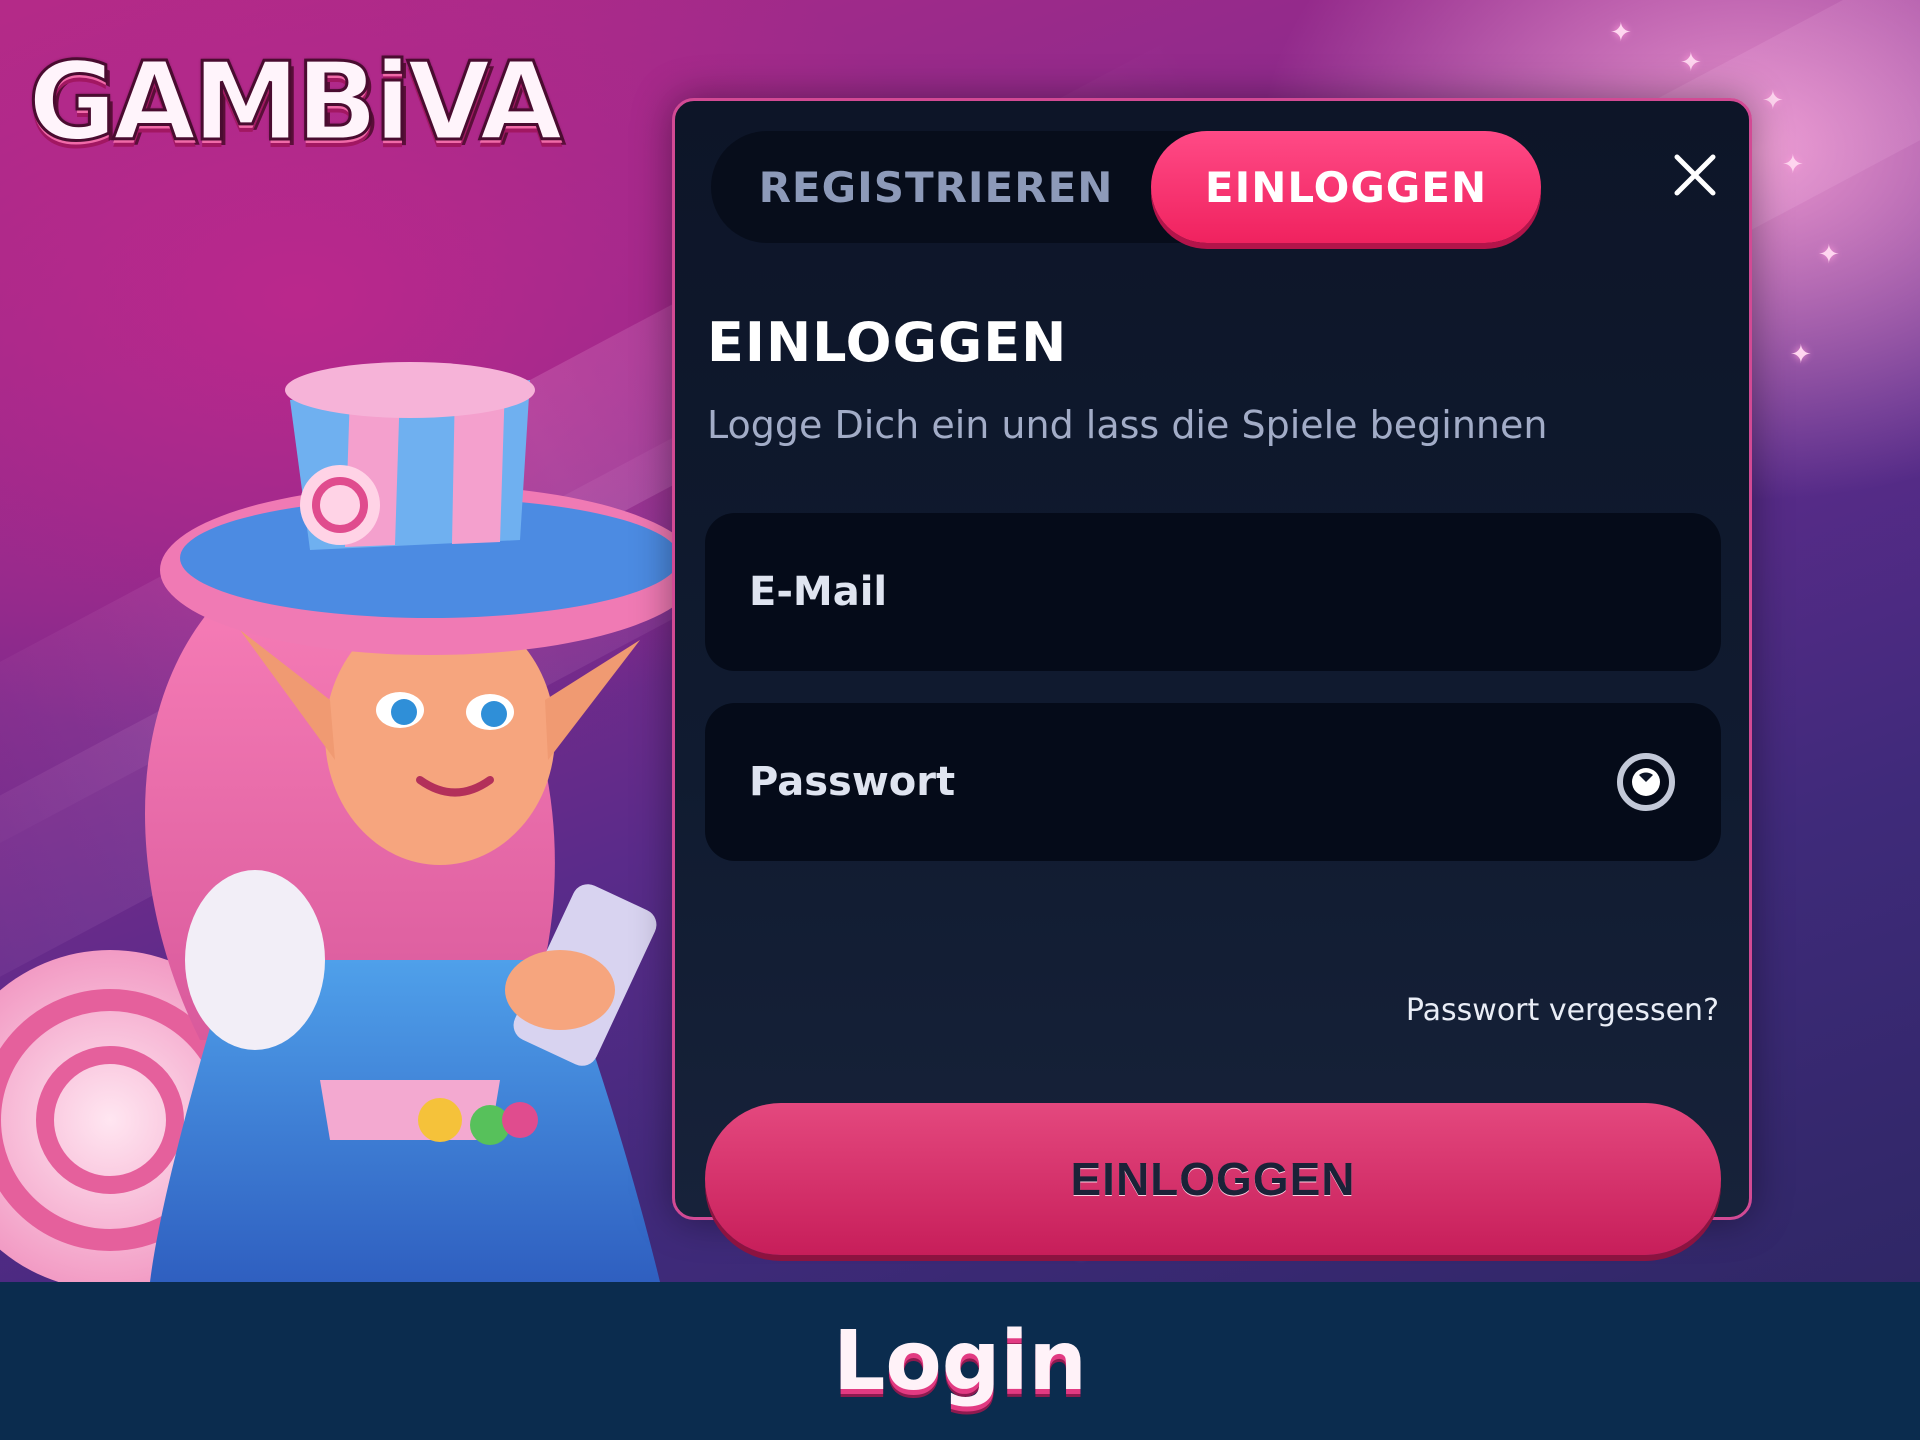 This screenshot has width=1920, height=1440. I want to click on login-submit-button: EINLOGGEN, so click(1213, 1179).